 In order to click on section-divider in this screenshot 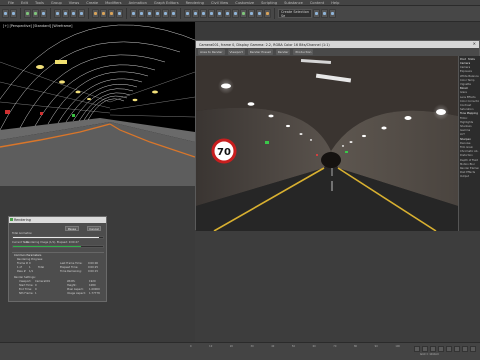, I will do `click(58, 252)`.